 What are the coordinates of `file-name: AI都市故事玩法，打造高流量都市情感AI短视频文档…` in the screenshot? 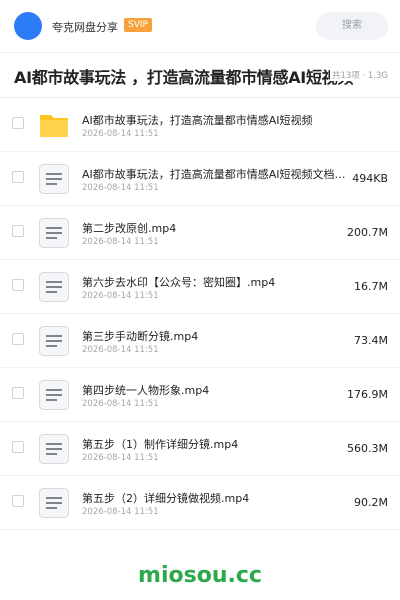 It's located at (214, 174).